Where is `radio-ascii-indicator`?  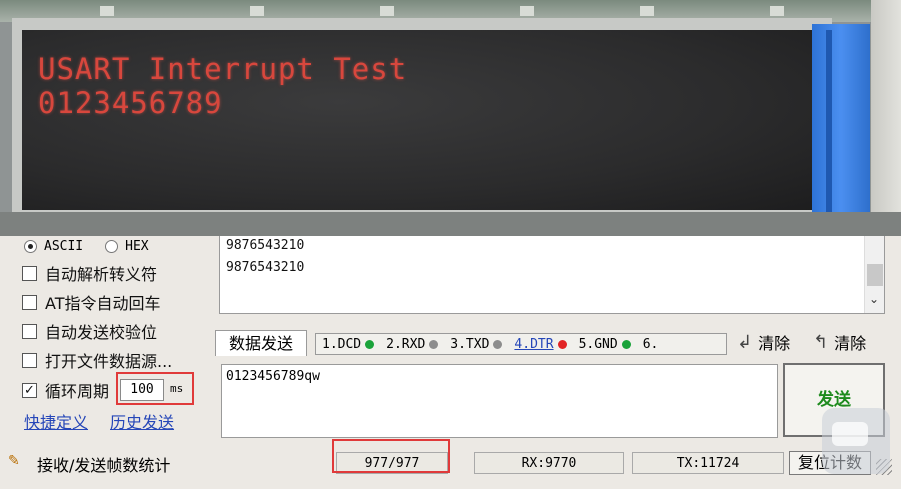
radio-ascii-indicator is located at coordinates (30, 246).